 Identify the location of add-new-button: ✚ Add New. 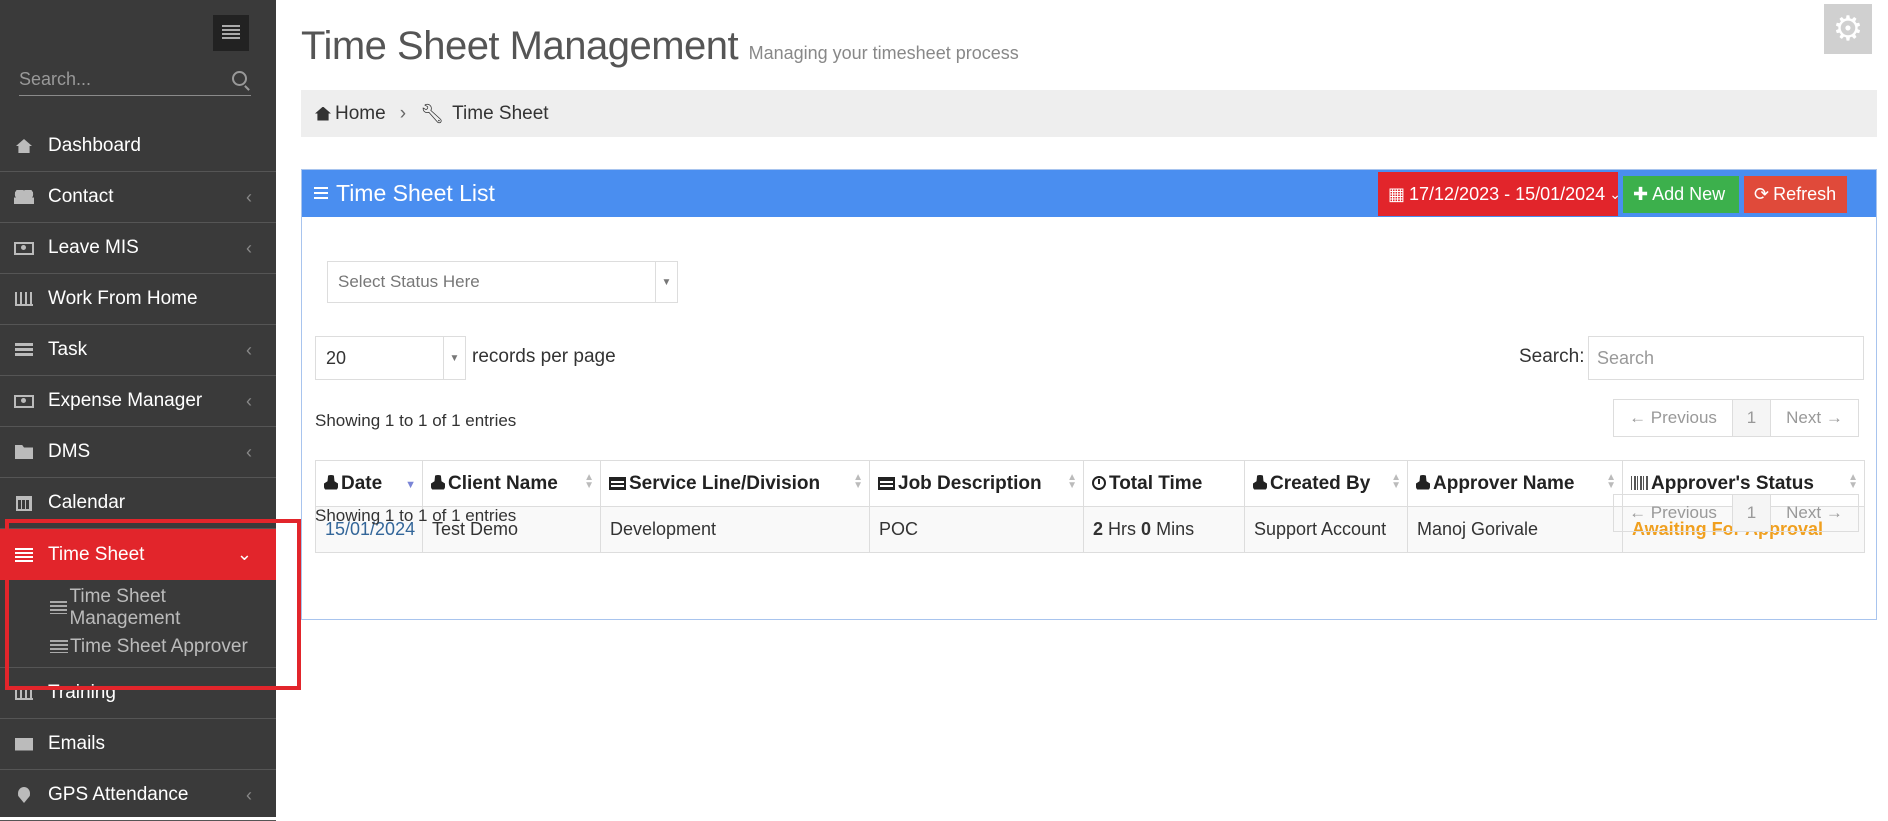
(1681, 194).